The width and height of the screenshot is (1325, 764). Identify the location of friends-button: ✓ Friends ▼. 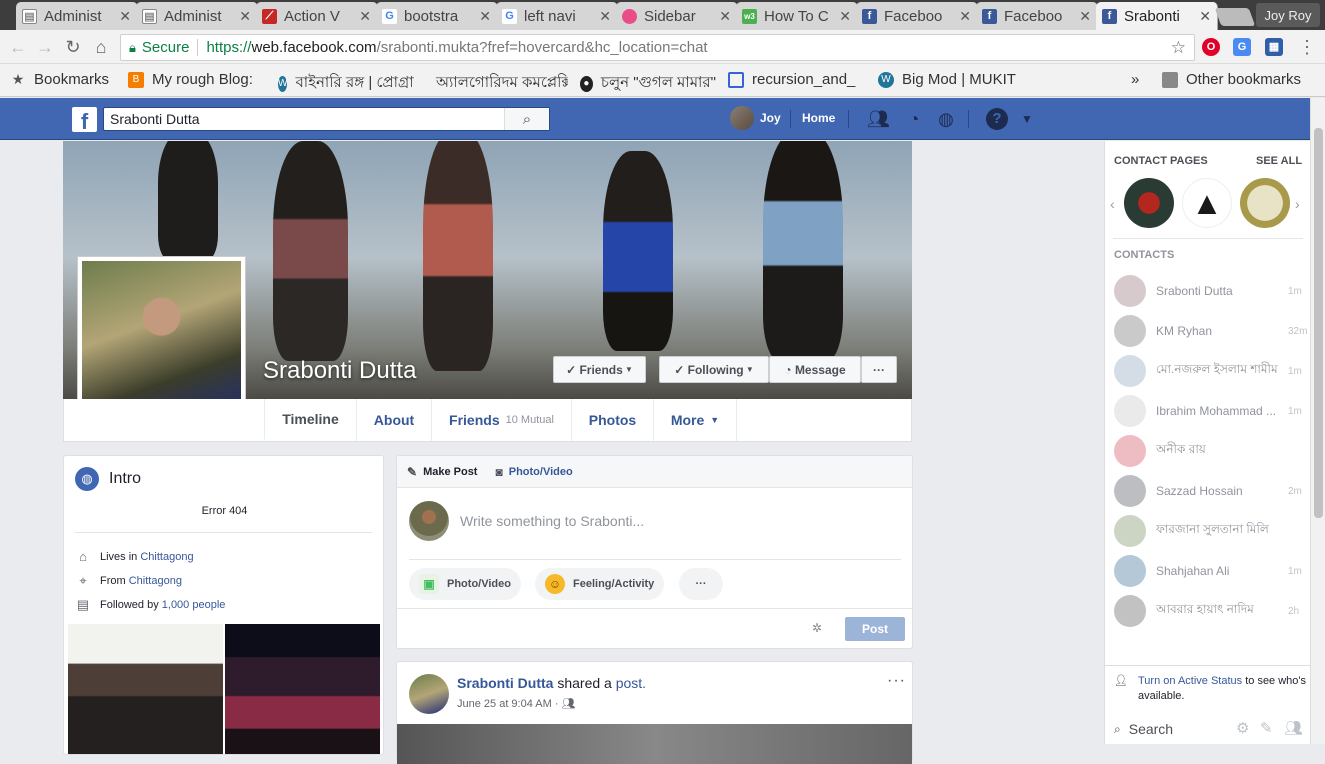
(599, 369).